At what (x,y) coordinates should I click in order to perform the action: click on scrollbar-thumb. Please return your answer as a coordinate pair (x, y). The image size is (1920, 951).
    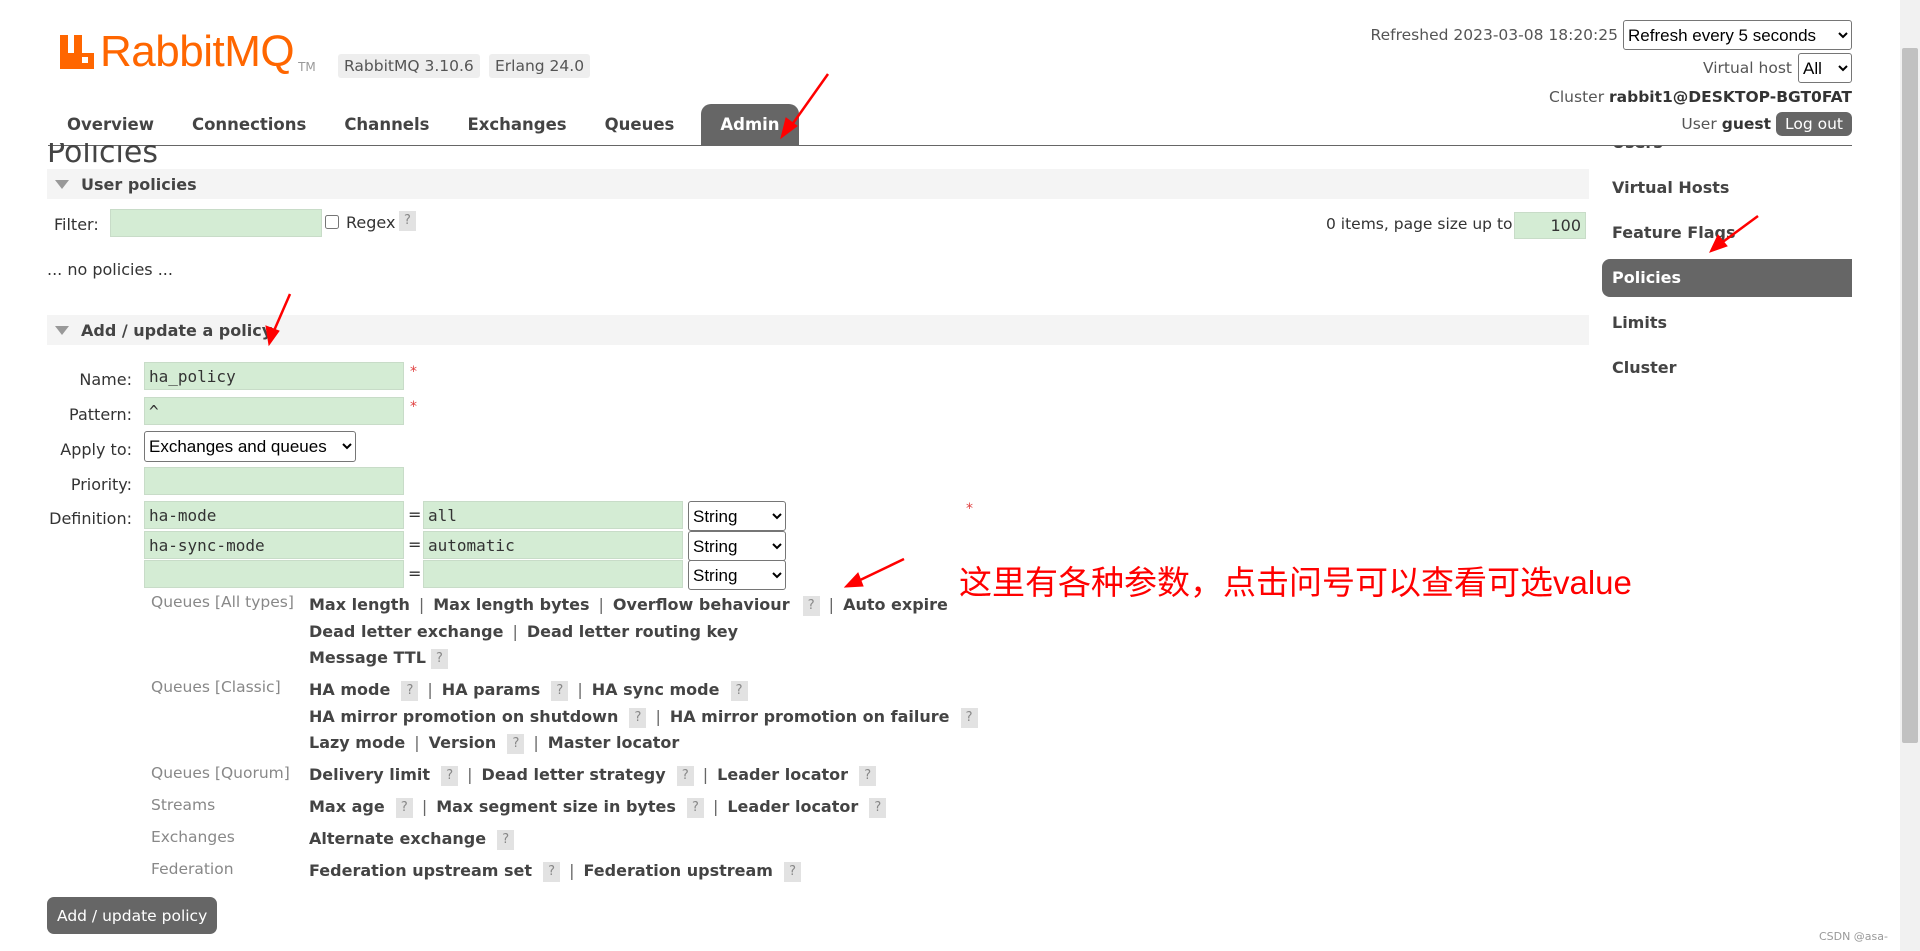
    Looking at the image, I should click on (1910, 395).